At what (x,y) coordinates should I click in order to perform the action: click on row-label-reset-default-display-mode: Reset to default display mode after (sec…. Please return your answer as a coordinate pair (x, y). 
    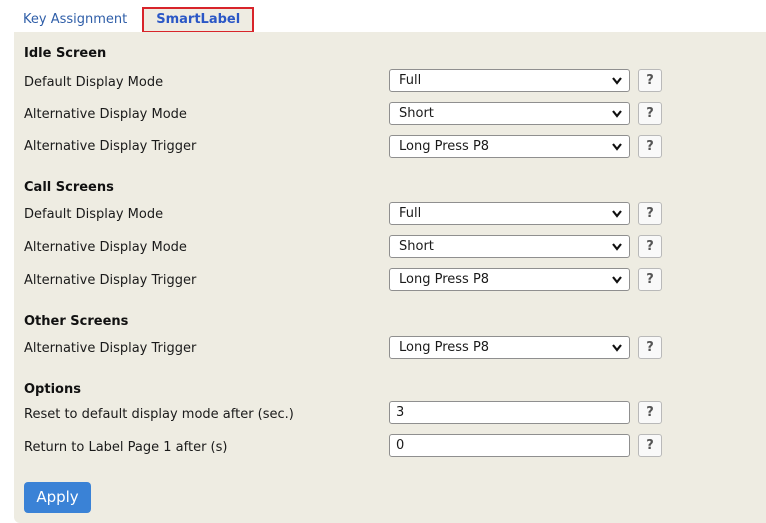
    Looking at the image, I should click on (159, 414).